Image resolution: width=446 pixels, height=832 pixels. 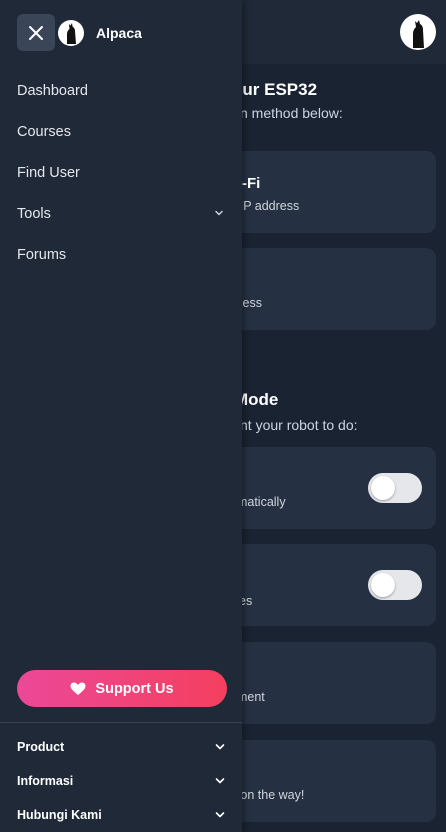 I want to click on drawer-nav: Dashboard Courses Find User Tools Forums, so click(x=121, y=172).